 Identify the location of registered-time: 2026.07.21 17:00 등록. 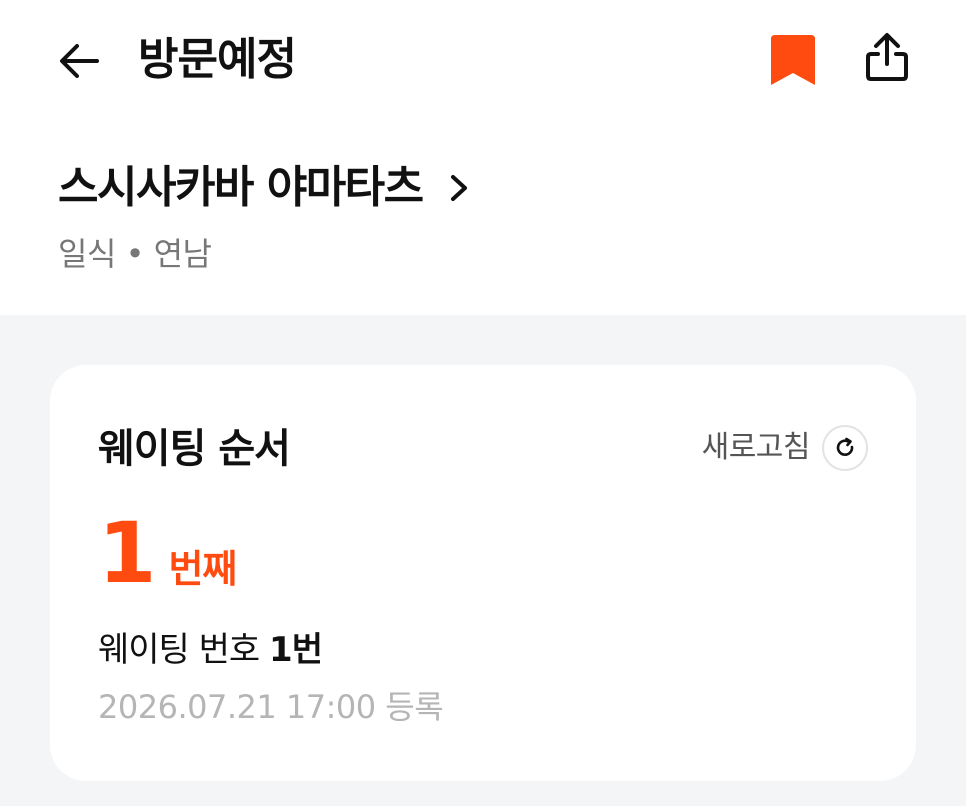
(271, 707).